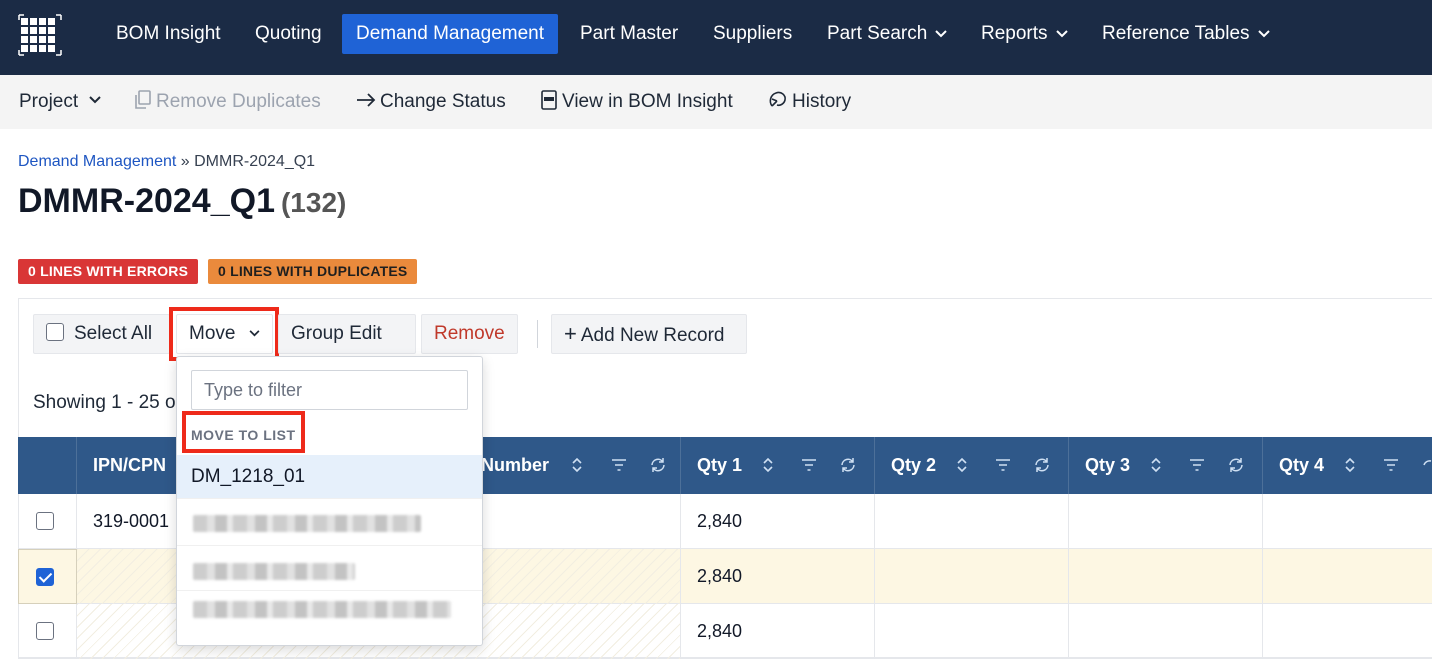 The width and height of the screenshot is (1432, 659). What do you see at coordinates (443, 101) in the screenshot?
I see `change-status-label: Change Status` at bounding box center [443, 101].